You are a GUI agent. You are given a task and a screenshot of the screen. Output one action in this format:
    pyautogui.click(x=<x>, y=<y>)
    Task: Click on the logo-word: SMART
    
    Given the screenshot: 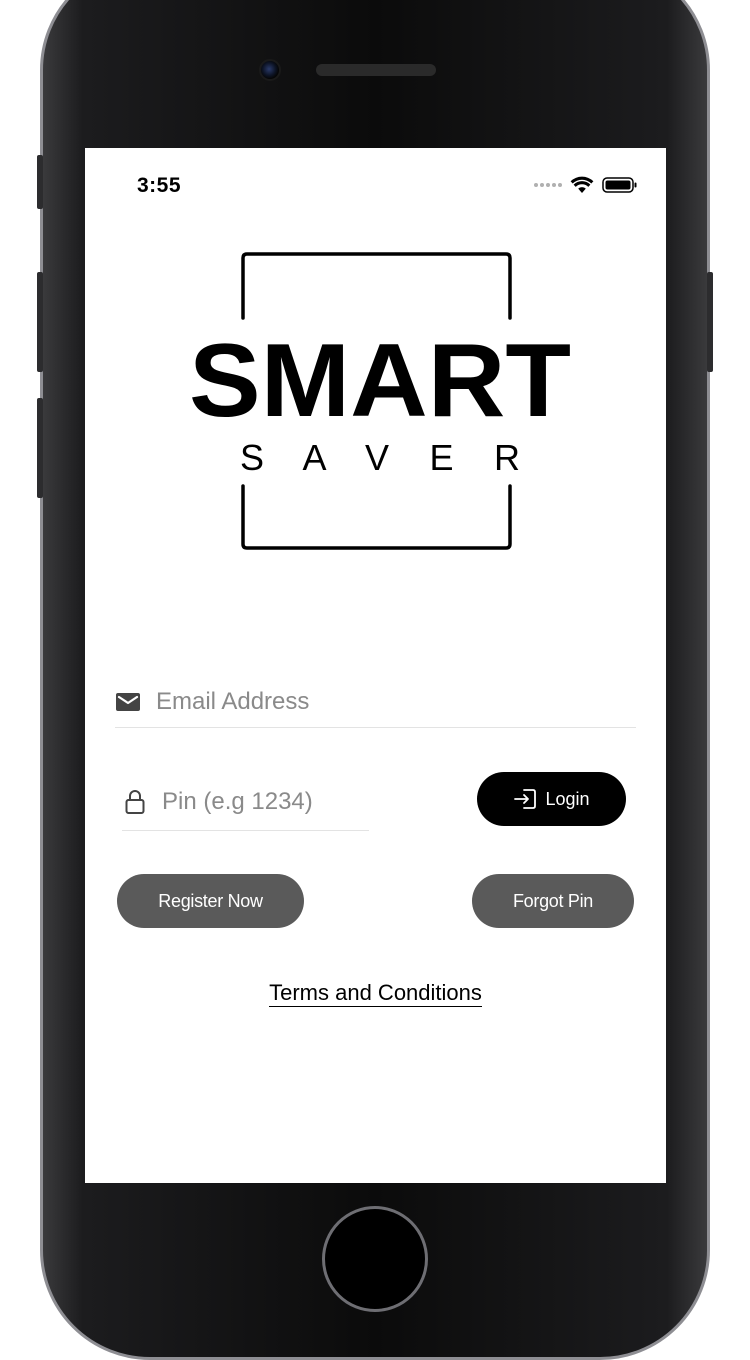 What is the action you would take?
    pyautogui.click(x=380, y=381)
    